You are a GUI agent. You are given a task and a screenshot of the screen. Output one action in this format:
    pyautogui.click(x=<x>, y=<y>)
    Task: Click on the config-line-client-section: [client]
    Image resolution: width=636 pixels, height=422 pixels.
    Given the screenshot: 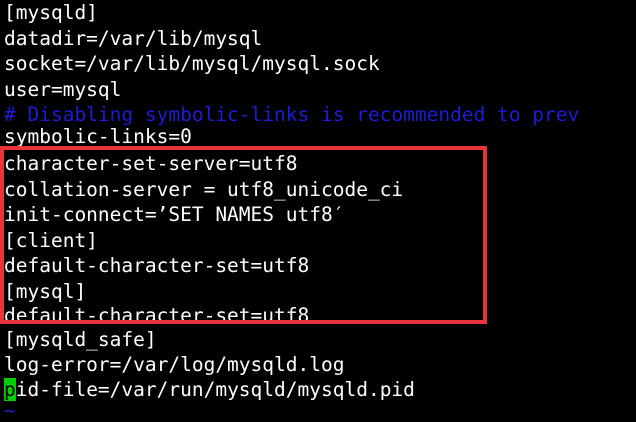 What is the action you would take?
    pyautogui.click(x=51, y=240)
    